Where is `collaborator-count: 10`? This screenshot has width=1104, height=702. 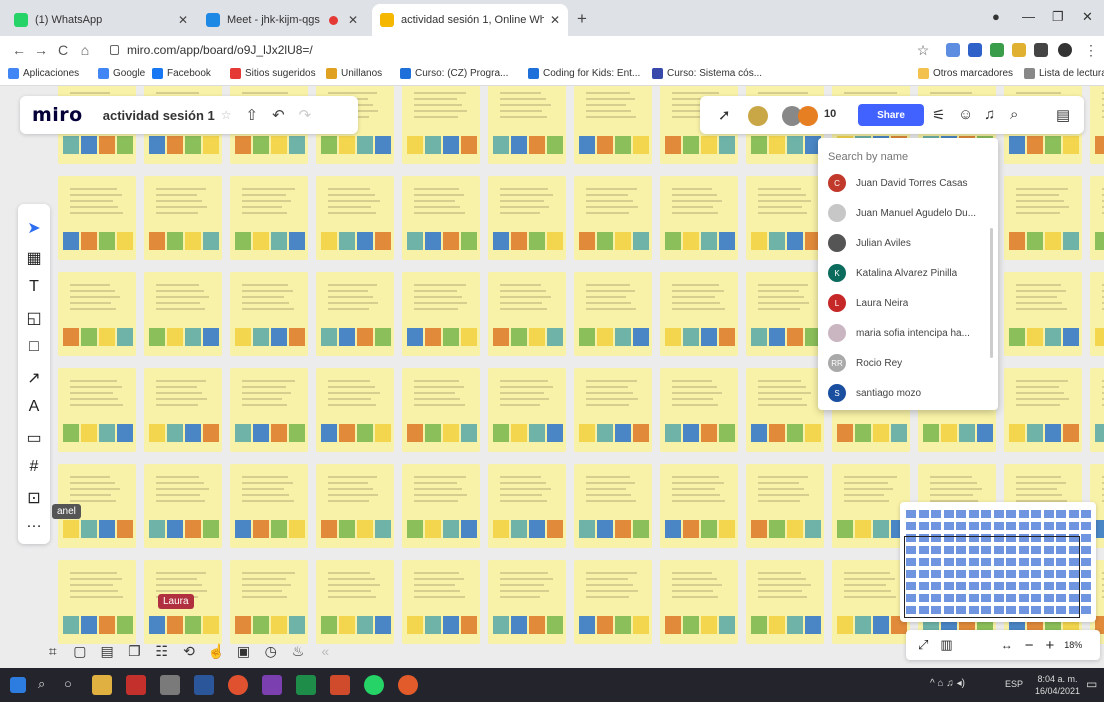
collaborator-count: 10 is located at coordinates (830, 114).